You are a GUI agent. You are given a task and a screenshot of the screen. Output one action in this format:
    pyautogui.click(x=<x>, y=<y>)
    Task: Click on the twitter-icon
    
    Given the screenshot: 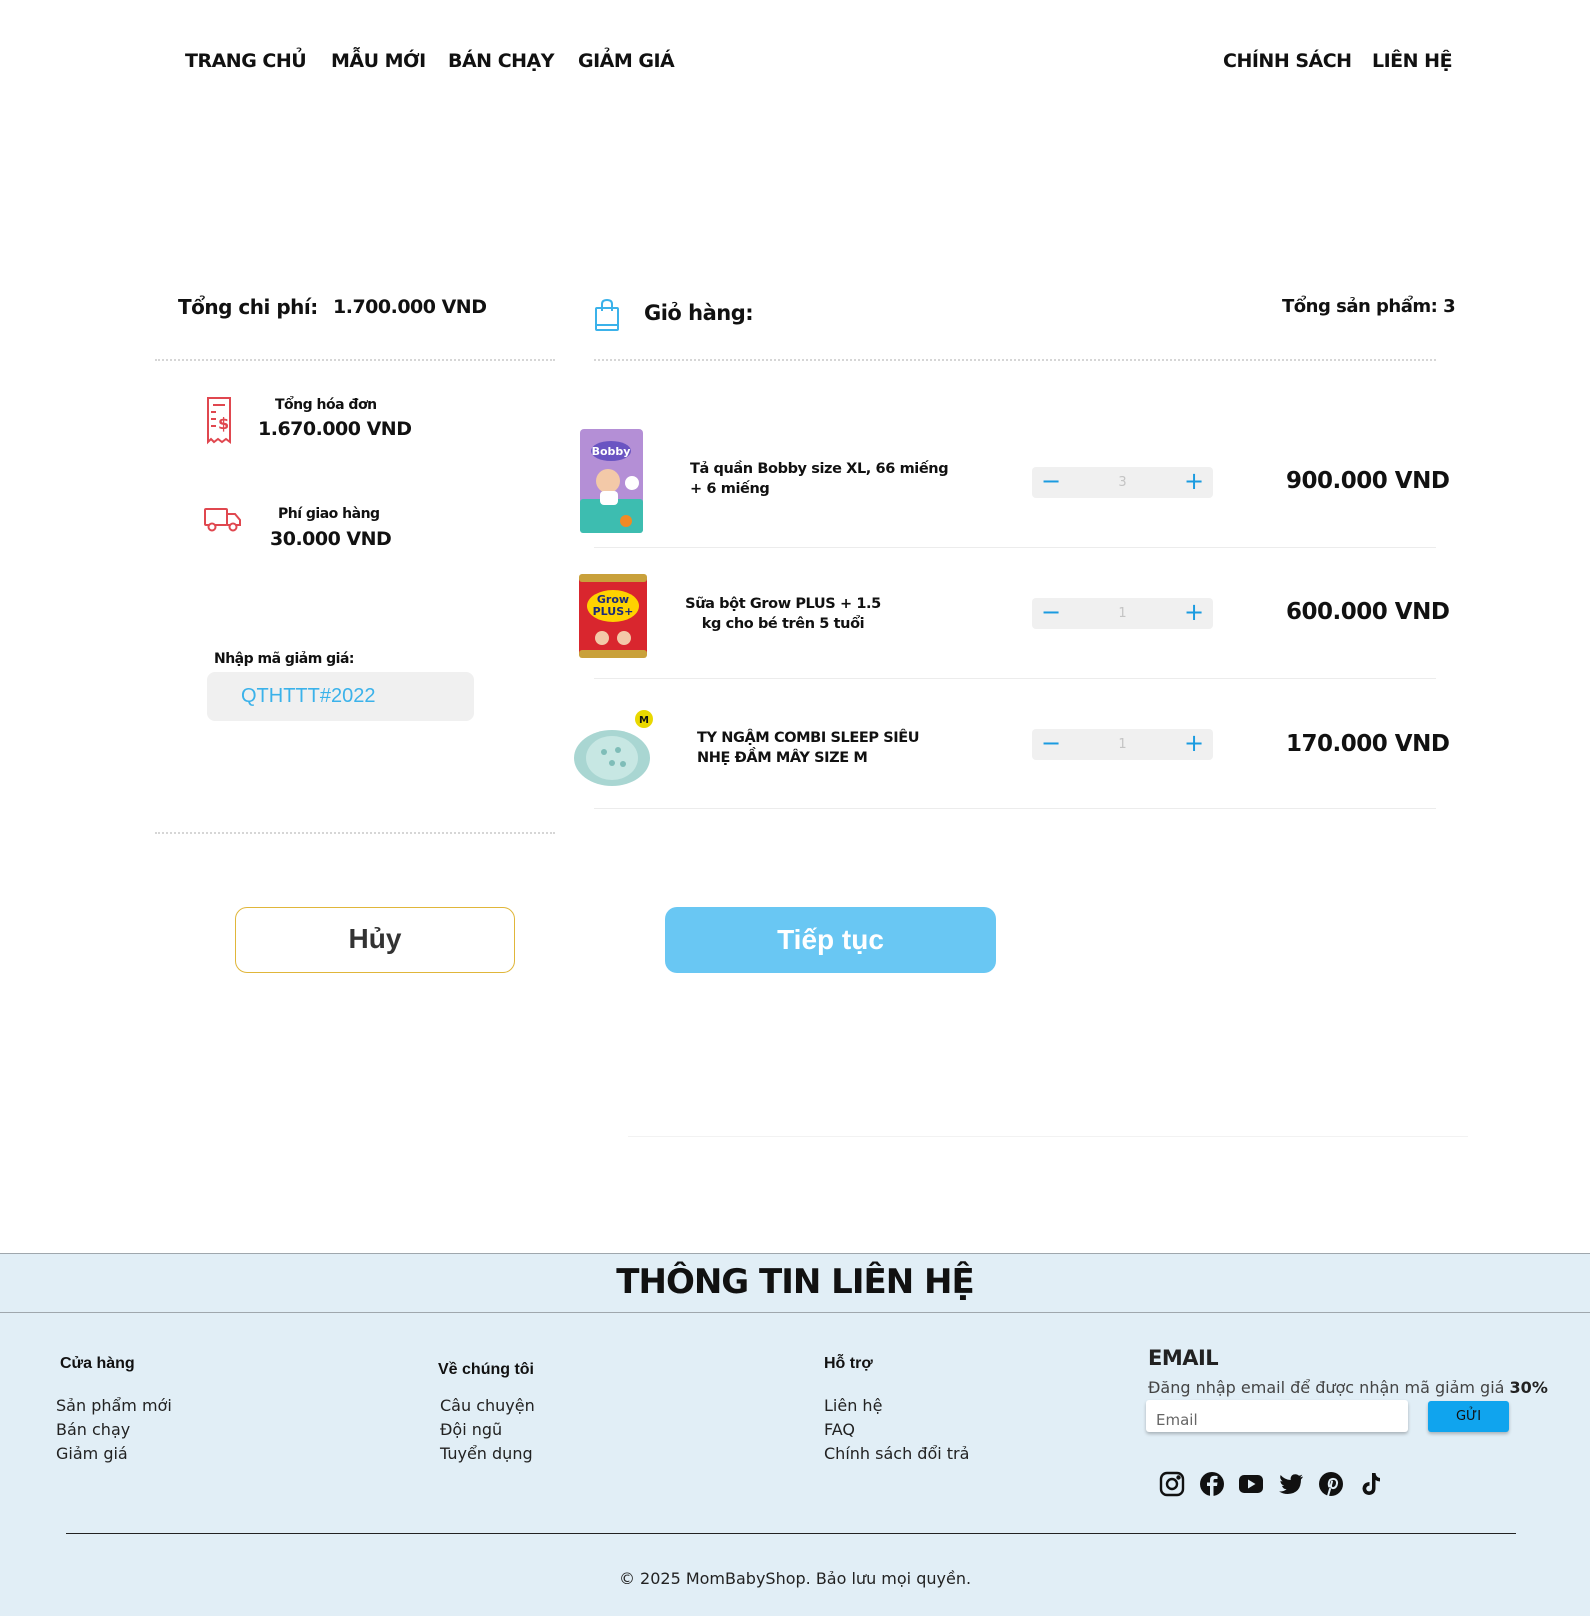 What is the action you would take?
    pyautogui.click(x=1291, y=1484)
    